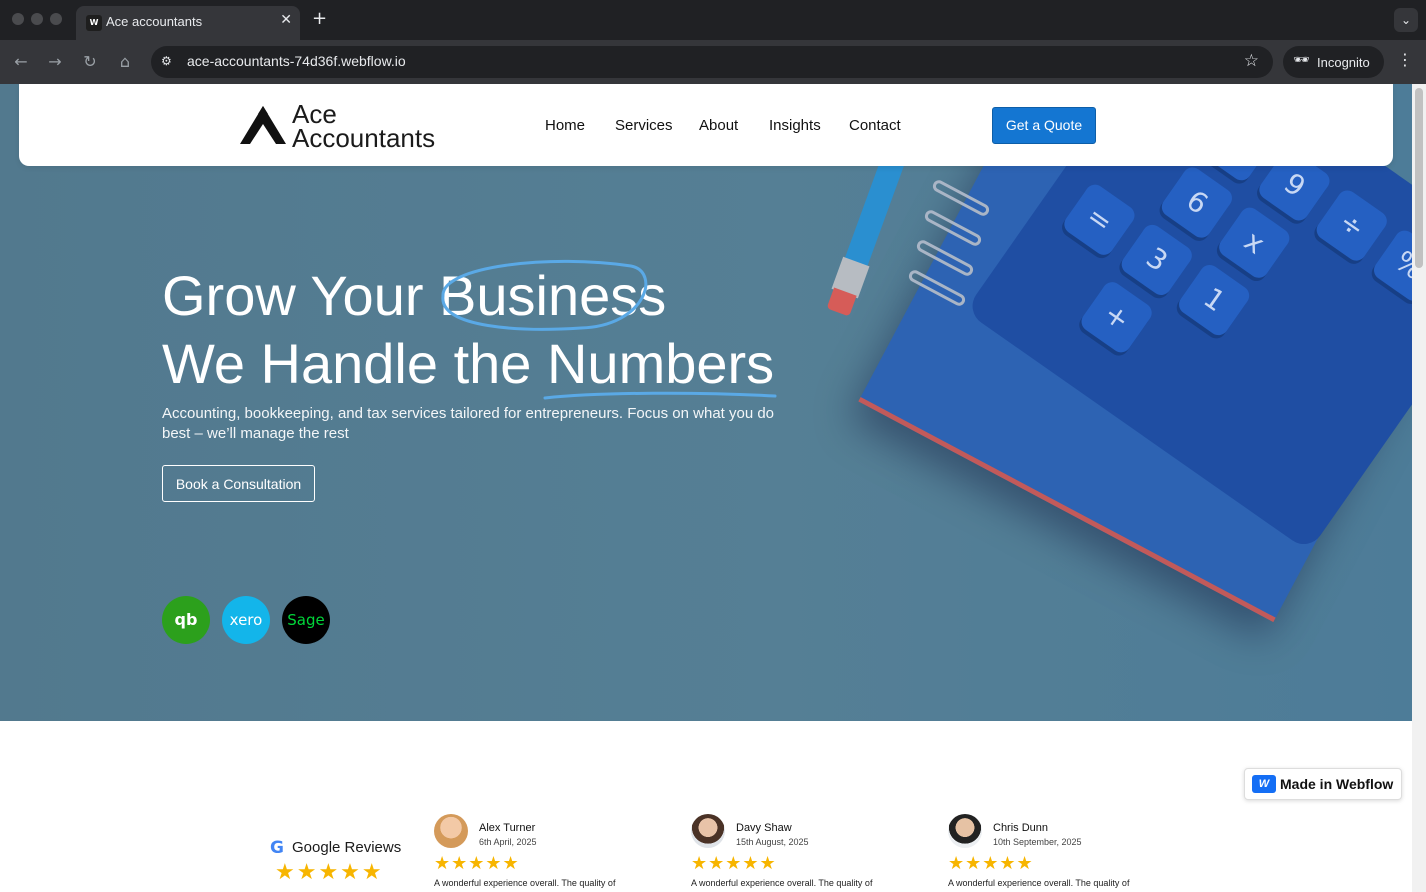 The image size is (1426, 892). Describe the element at coordinates (565, 125) in the screenshot. I see `nav-link-home: Home` at that location.